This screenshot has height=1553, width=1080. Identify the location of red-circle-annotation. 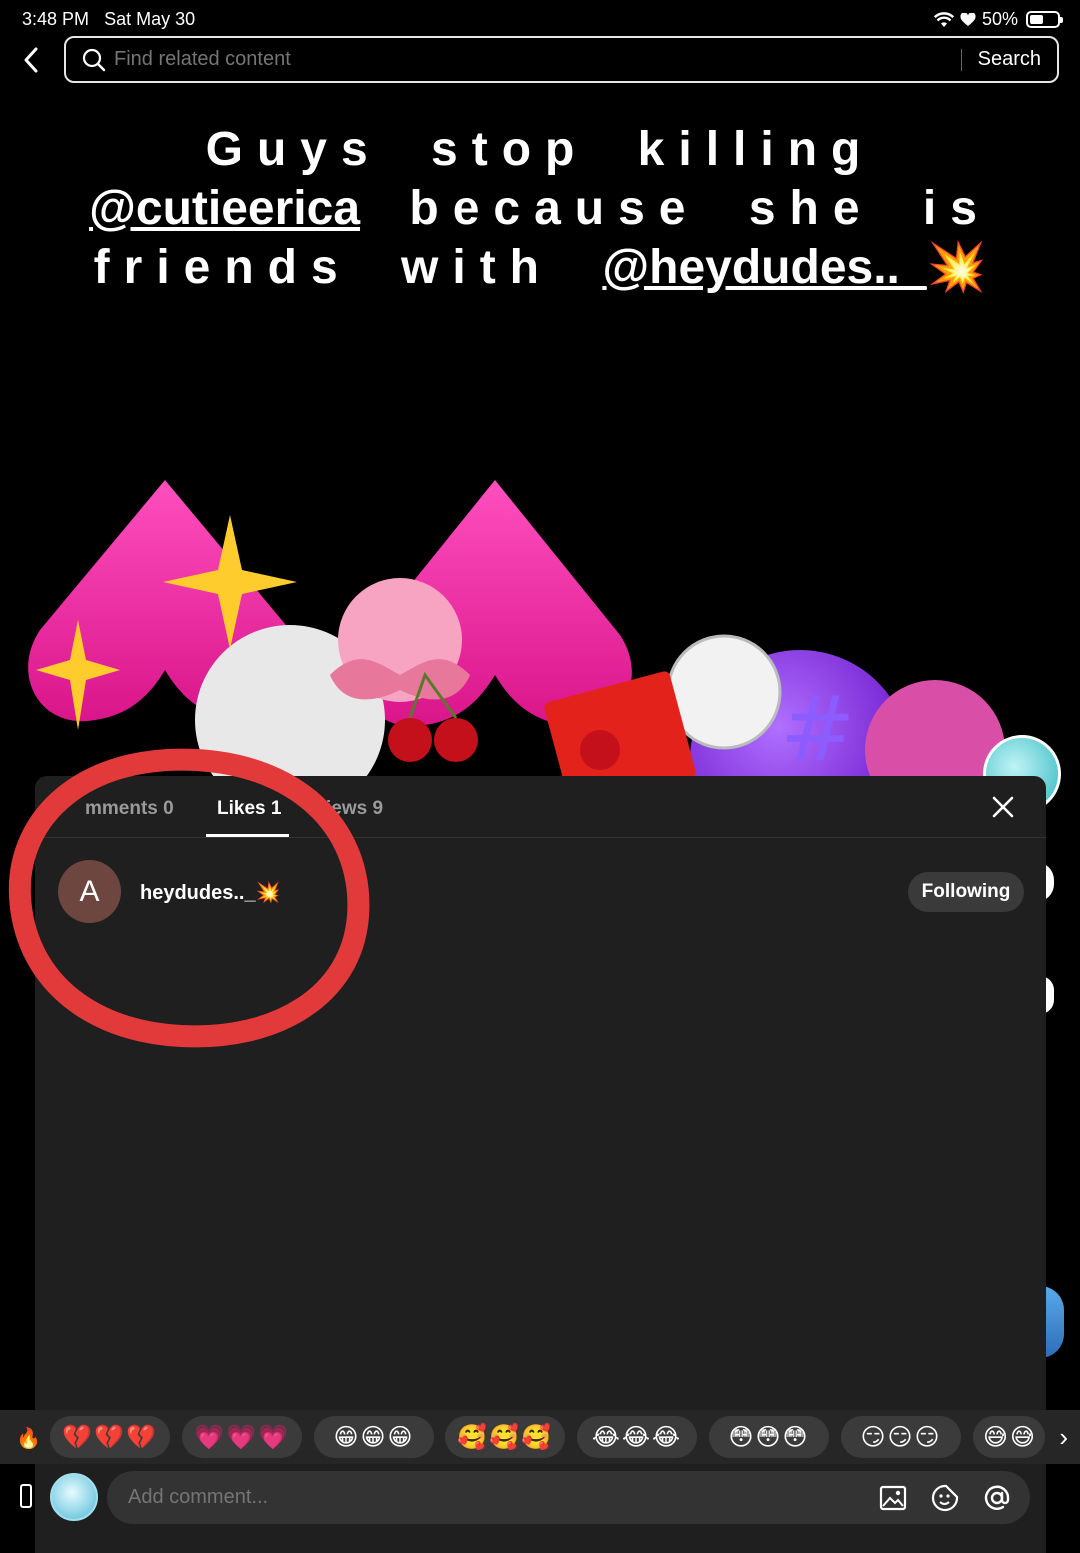
(189, 898).